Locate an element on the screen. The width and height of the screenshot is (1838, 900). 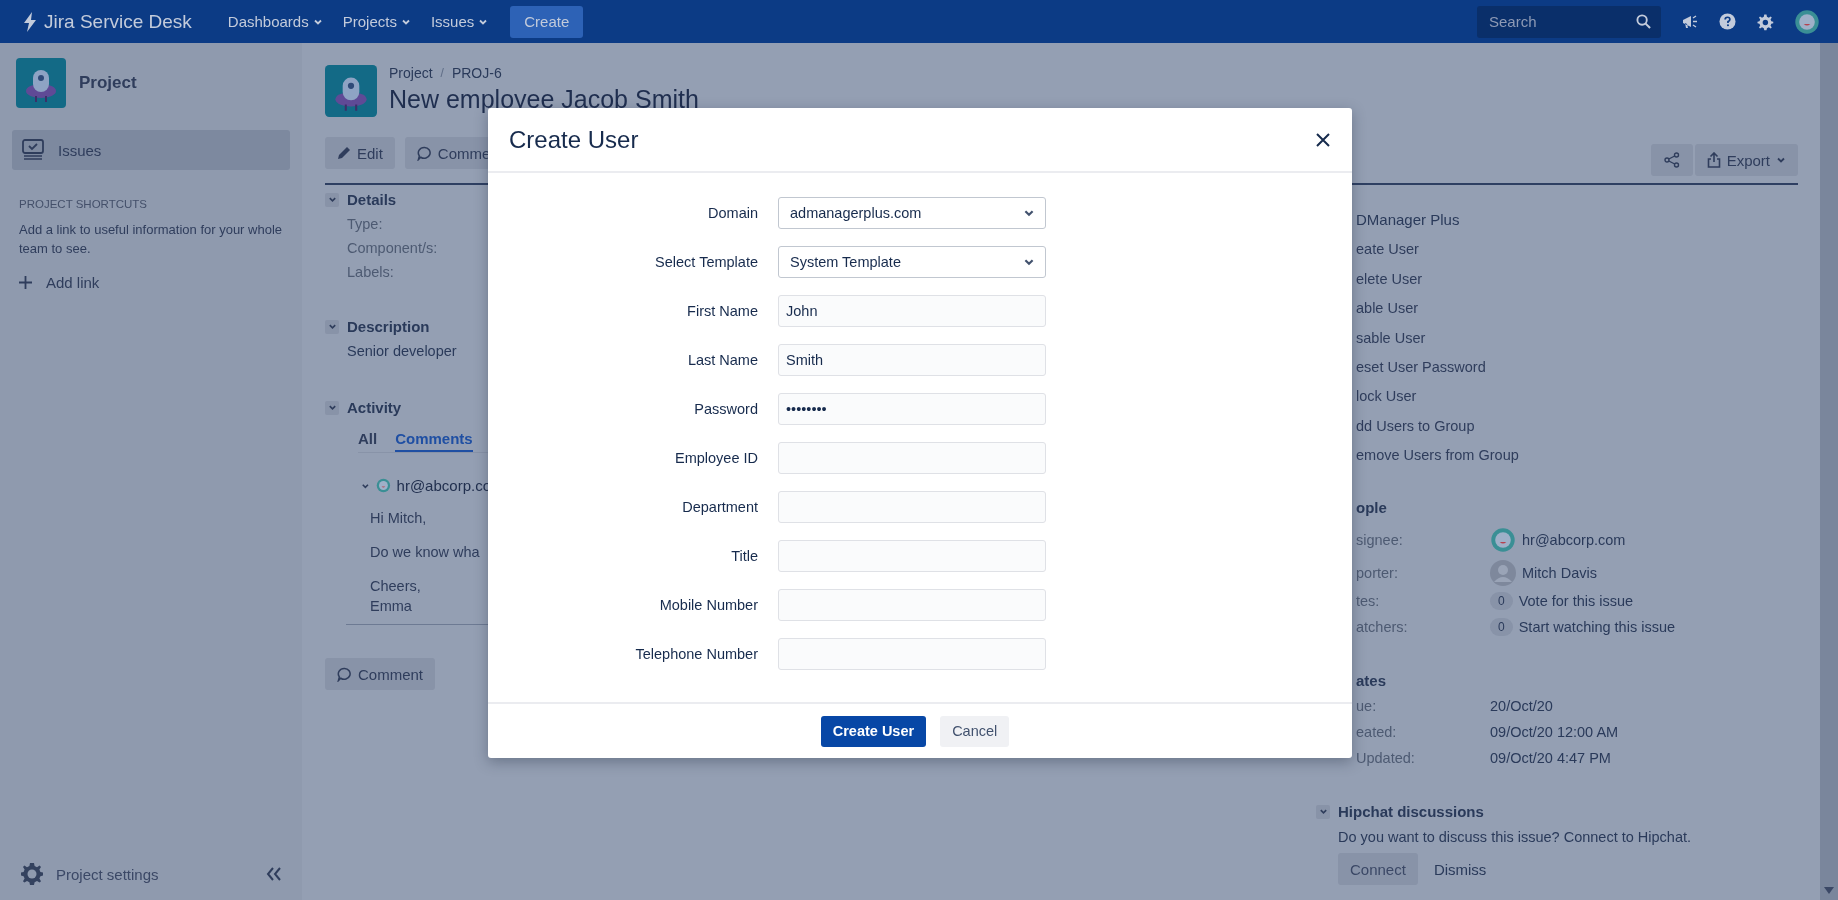
nav-menu: Dashboards is located at coordinates (275, 21).